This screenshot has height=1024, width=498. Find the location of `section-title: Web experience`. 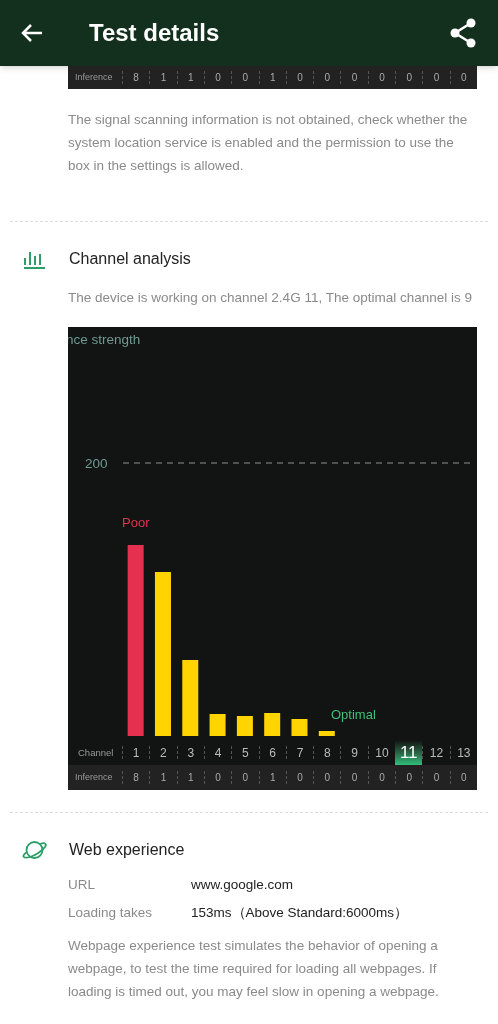

section-title: Web experience is located at coordinates (127, 850).